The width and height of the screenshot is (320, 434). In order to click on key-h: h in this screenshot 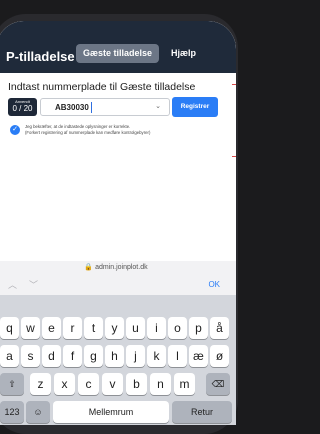, I will do `click(114, 356)`.